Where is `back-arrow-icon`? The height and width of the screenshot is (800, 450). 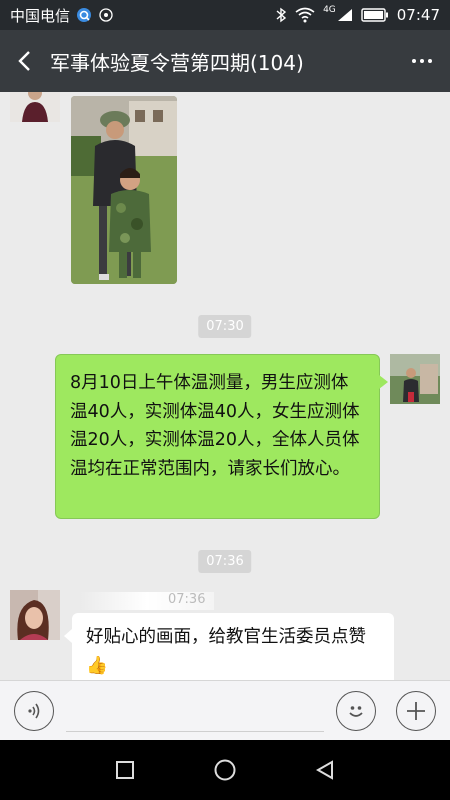 back-arrow-icon is located at coordinates (24, 61).